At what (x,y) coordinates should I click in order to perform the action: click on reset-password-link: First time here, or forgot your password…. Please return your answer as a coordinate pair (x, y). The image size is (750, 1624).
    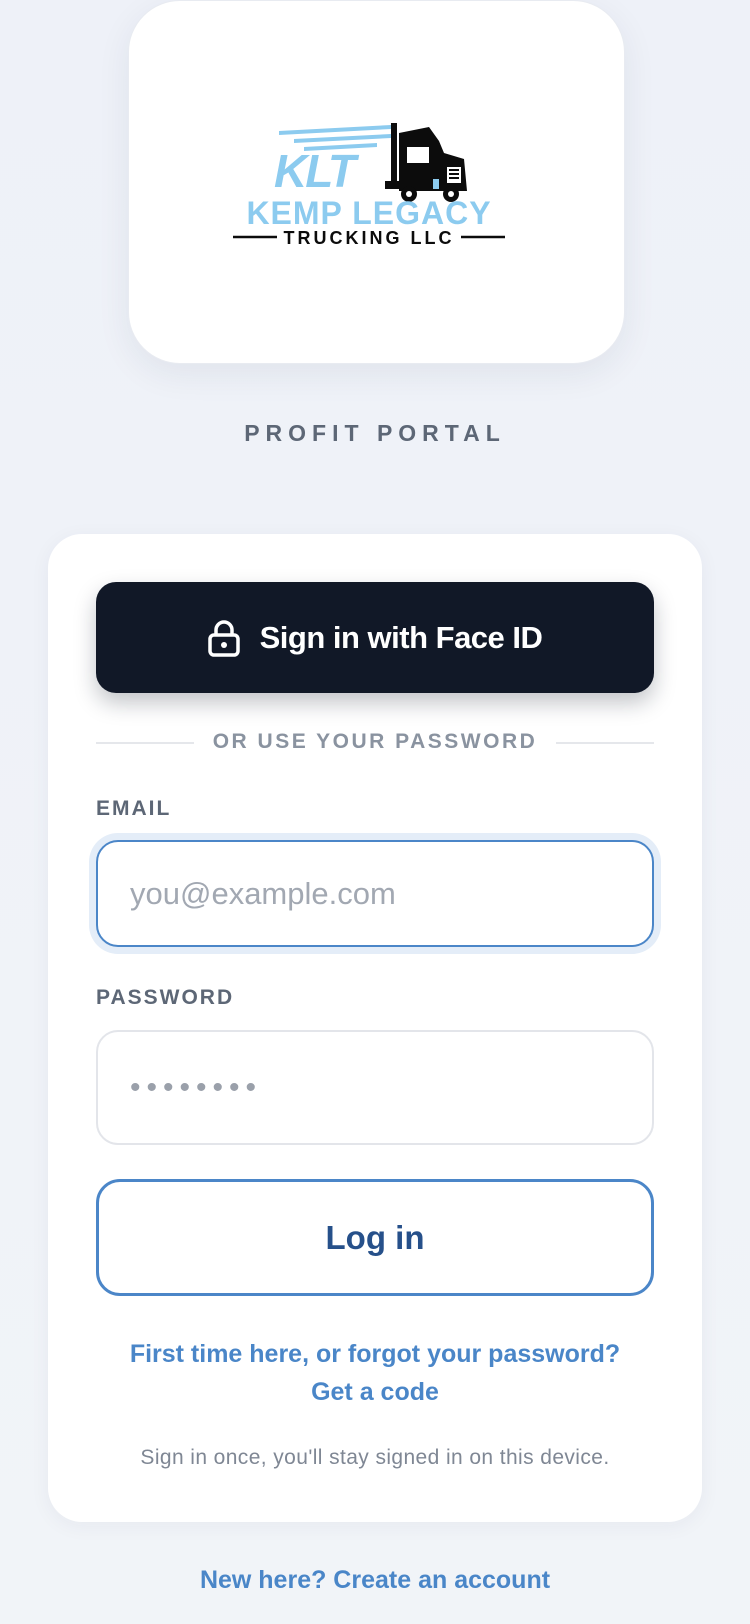
    Looking at the image, I should click on (375, 1373).